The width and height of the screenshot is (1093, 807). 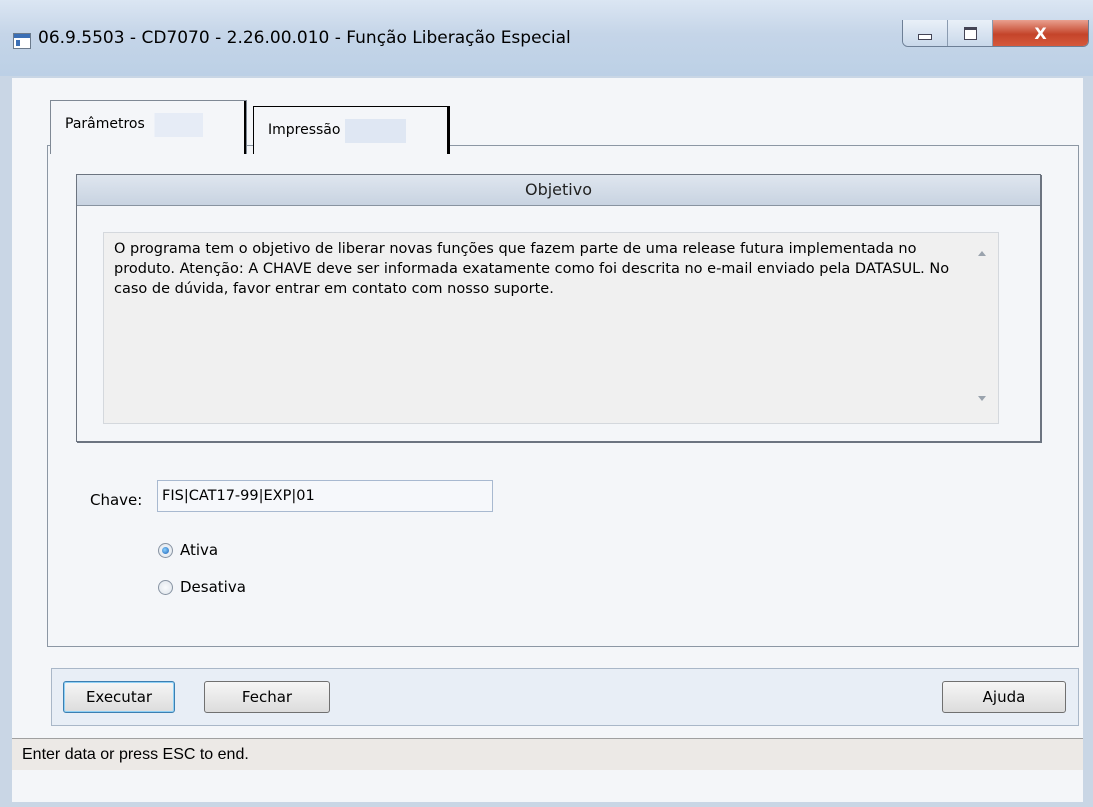 I want to click on radio-desativa-circle, so click(x=165, y=587).